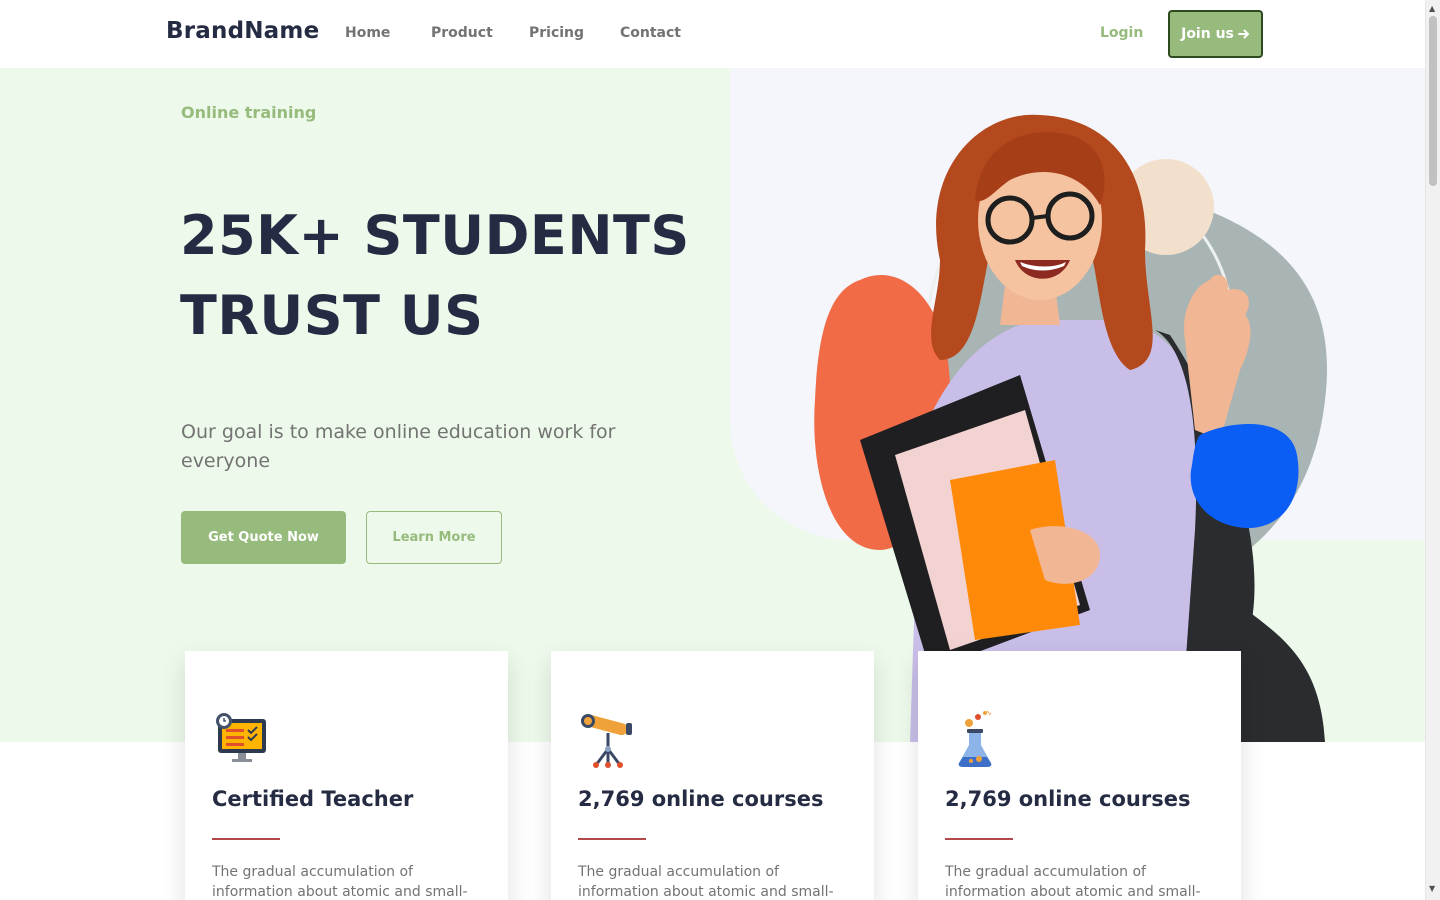 The width and height of the screenshot is (1440, 900). Describe the element at coordinates (434, 537) in the screenshot. I see `learn-more-button: Learn More` at that location.